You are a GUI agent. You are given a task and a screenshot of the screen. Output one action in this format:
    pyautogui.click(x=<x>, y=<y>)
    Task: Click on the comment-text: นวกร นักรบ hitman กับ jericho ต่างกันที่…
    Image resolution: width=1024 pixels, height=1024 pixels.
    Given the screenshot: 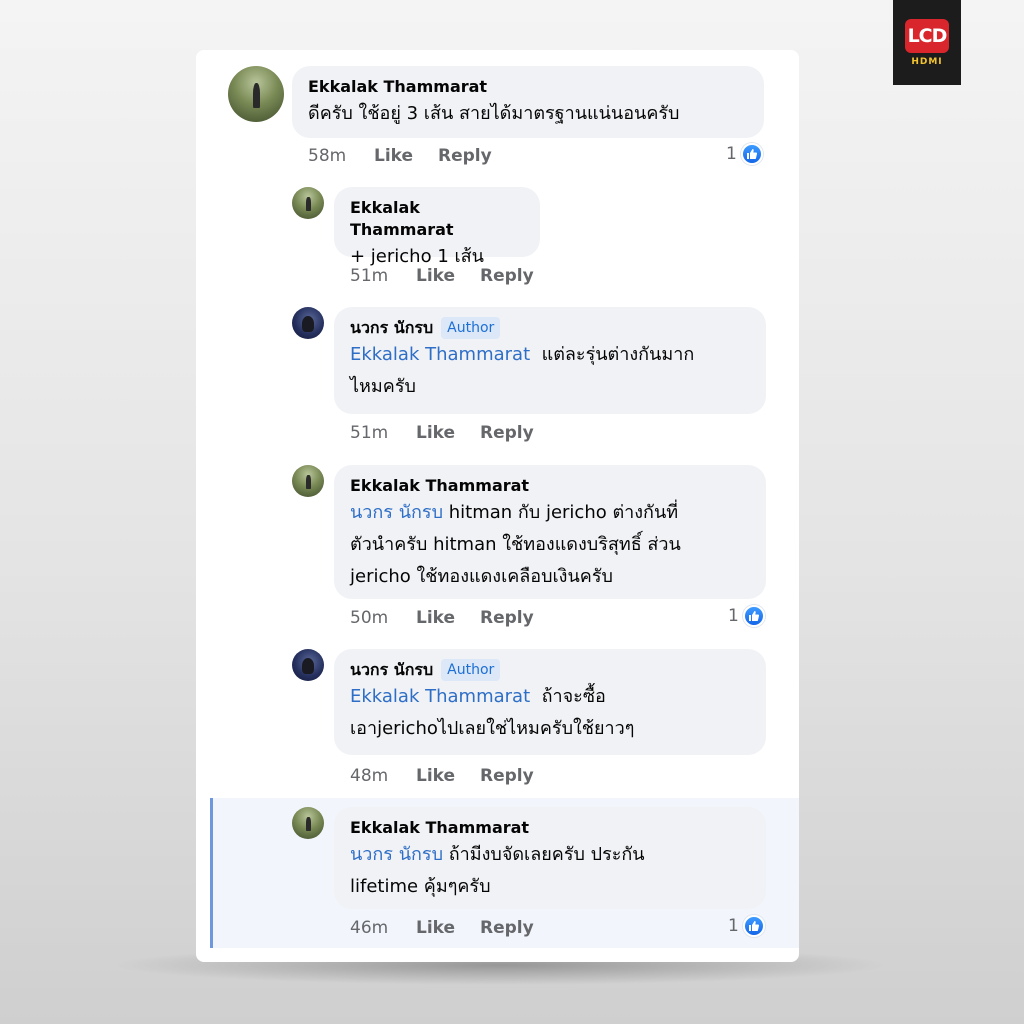 What is the action you would take?
    pyautogui.click(x=515, y=544)
    